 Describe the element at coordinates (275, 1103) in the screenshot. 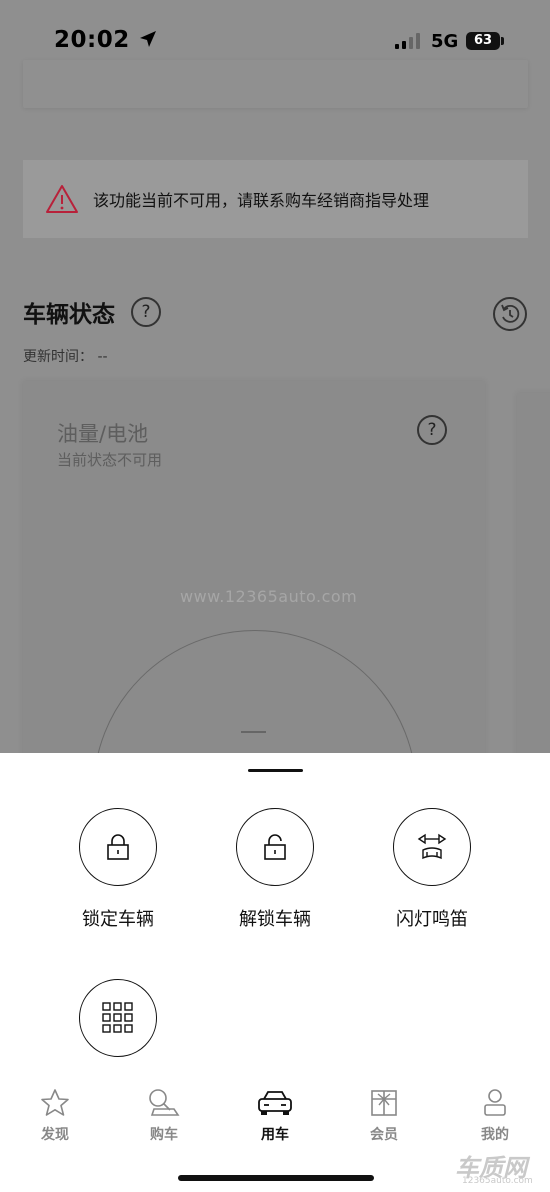

I see `car-icon` at that location.